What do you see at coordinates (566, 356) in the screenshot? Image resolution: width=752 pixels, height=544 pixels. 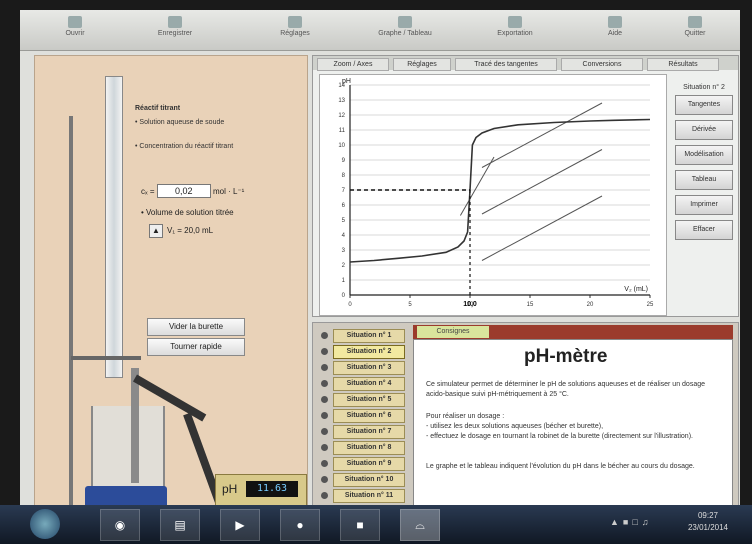 I see `doc-title: pH-mètre` at bounding box center [566, 356].